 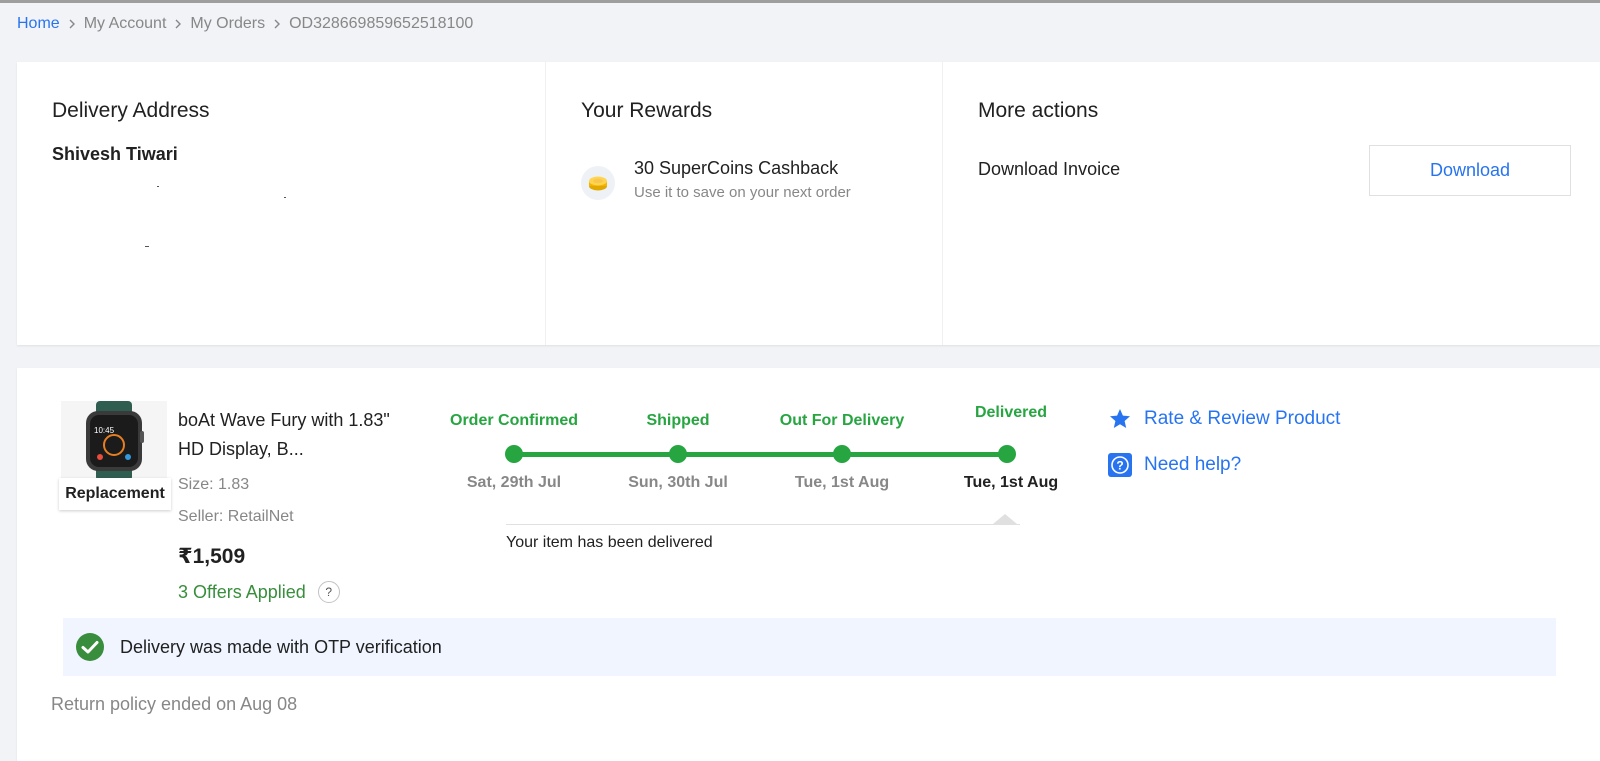 I want to click on product-price: ₹1,509, so click(x=212, y=556).